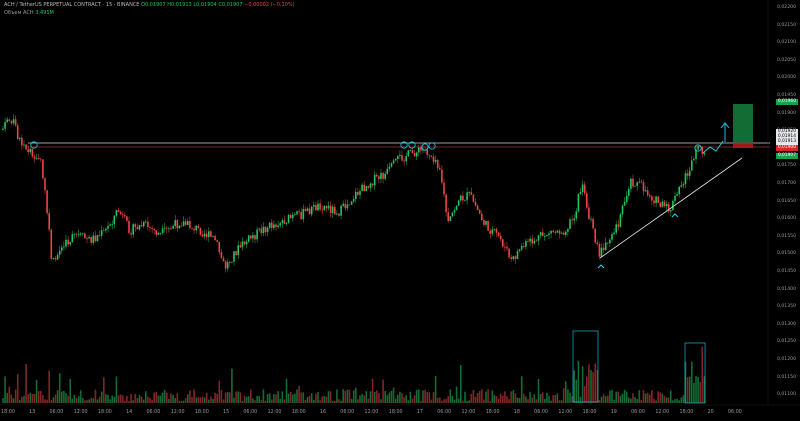 Image resolution: width=800 pixels, height=421 pixels. What do you see at coordinates (786, 219) in the screenshot?
I see `price-axis-label: 0,01600` at bounding box center [786, 219].